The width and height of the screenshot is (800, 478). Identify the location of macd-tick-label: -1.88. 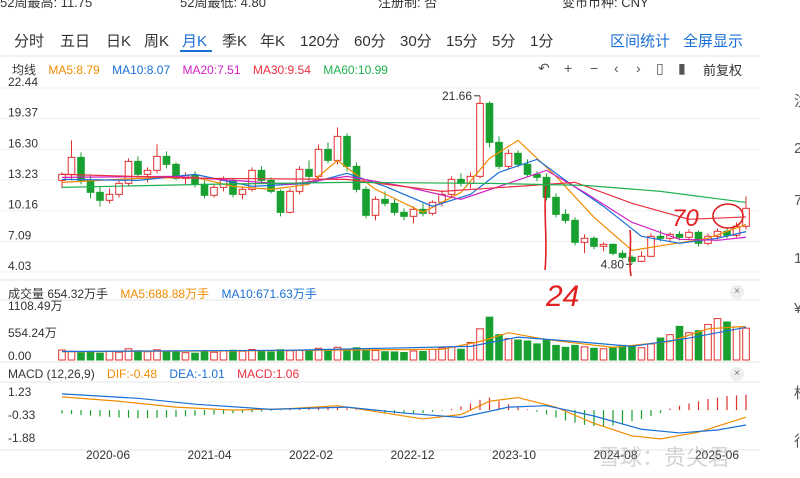
(22, 438).